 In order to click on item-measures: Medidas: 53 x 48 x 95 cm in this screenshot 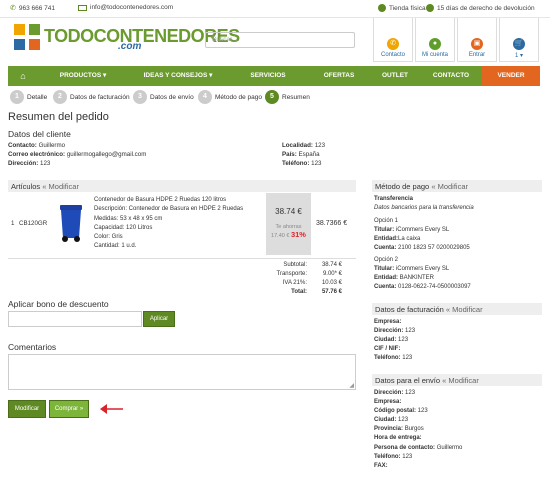, I will do `click(128, 218)`.